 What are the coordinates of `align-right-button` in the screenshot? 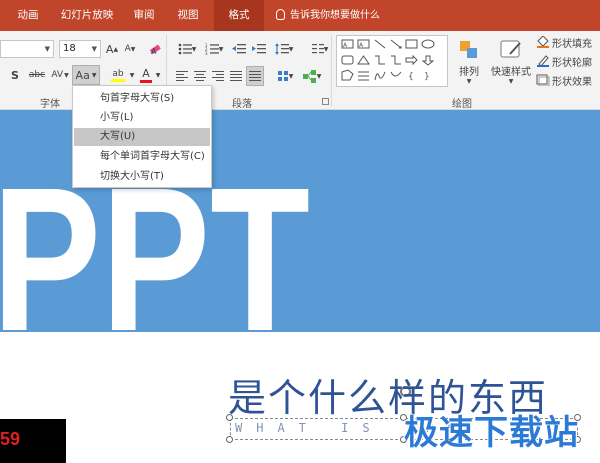 It's located at (218, 76).